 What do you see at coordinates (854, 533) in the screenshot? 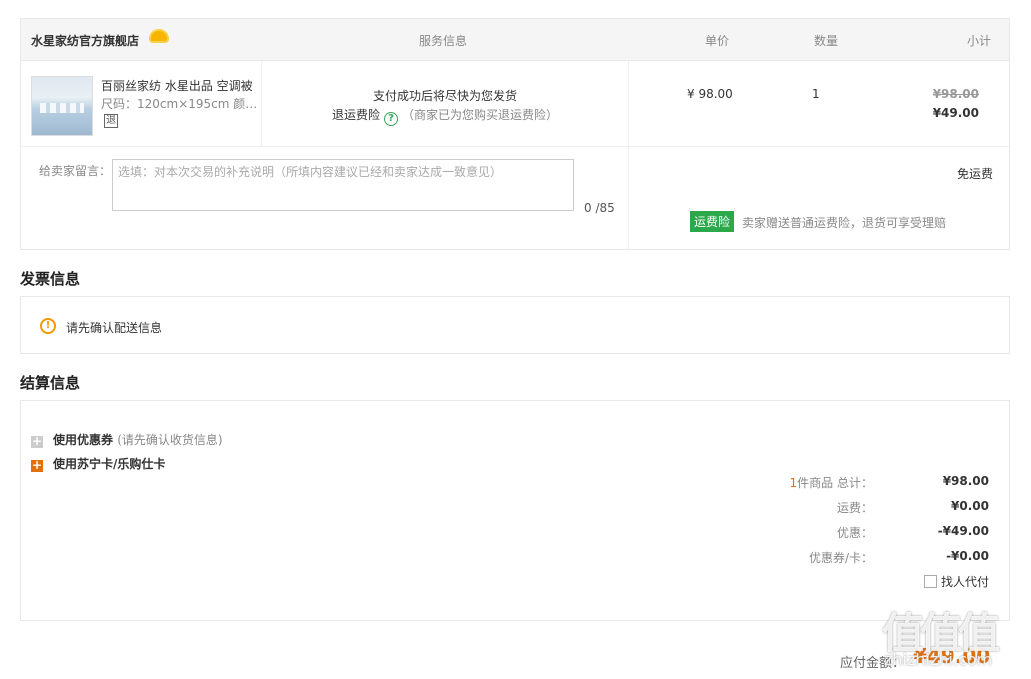
I see `discount-label: 优惠：` at bounding box center [854, 533].